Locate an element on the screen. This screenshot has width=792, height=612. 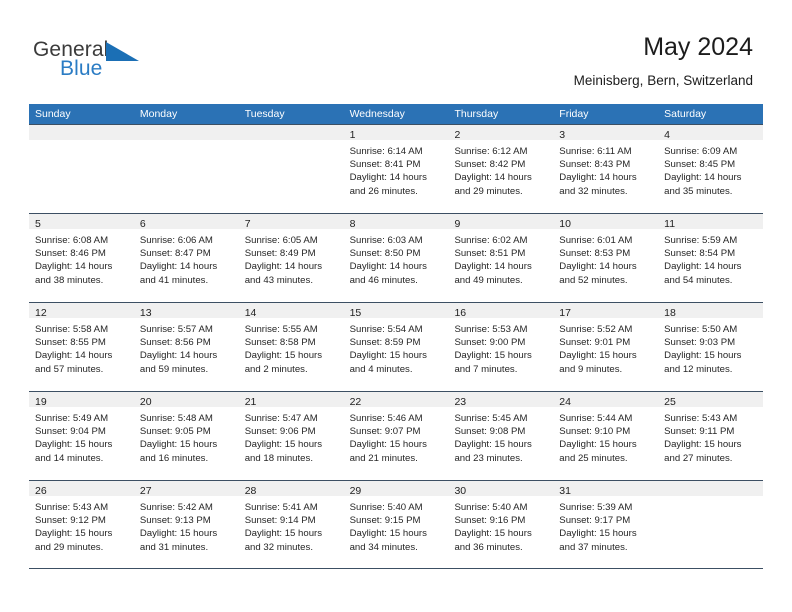
day-number: 31 is located at coordinates (565, 491).